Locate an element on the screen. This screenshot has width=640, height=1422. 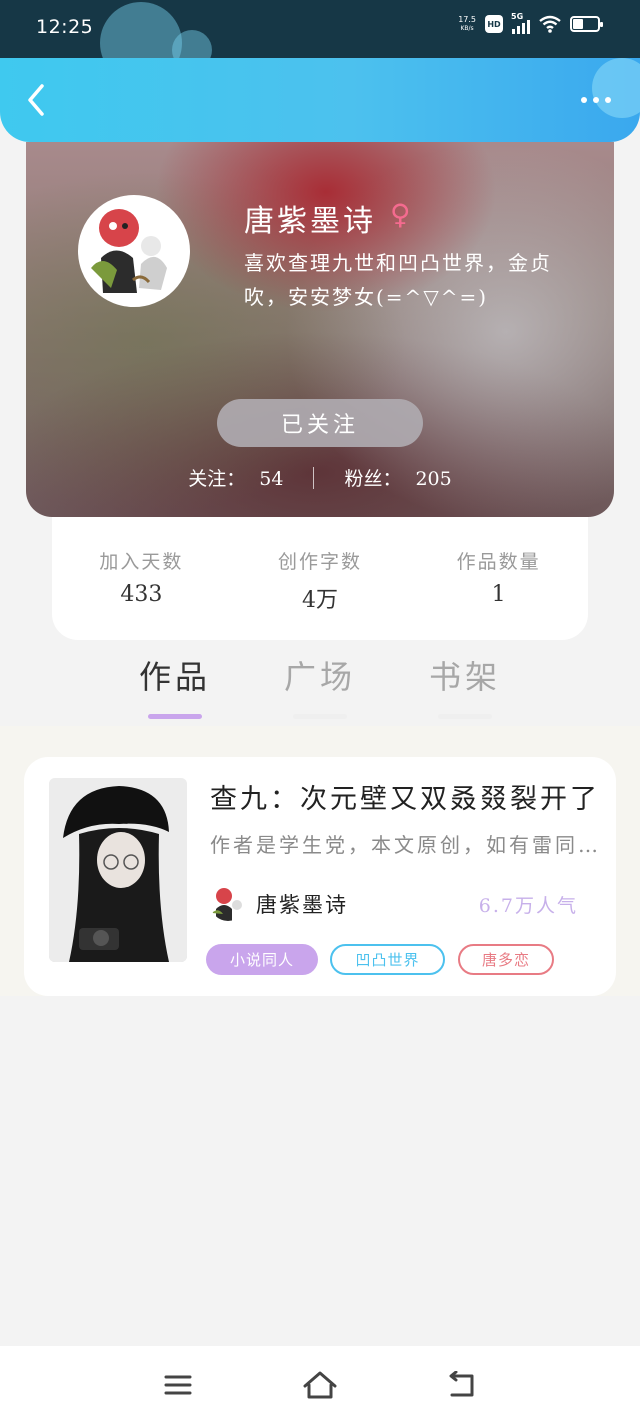
avatar-illustration is located at coordinates (134, 251).